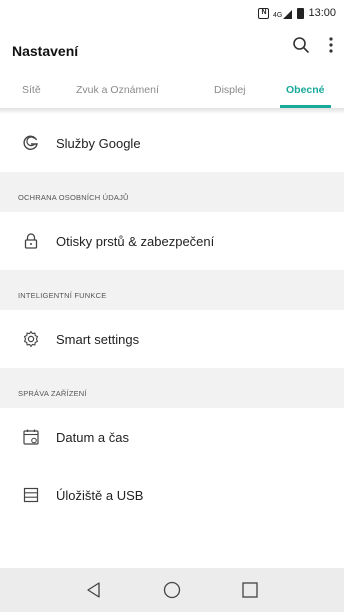 The image size is (344, 612). Describe the element at coordinates (31, 495) in the screenshot. I see `storage-icon` at that location.